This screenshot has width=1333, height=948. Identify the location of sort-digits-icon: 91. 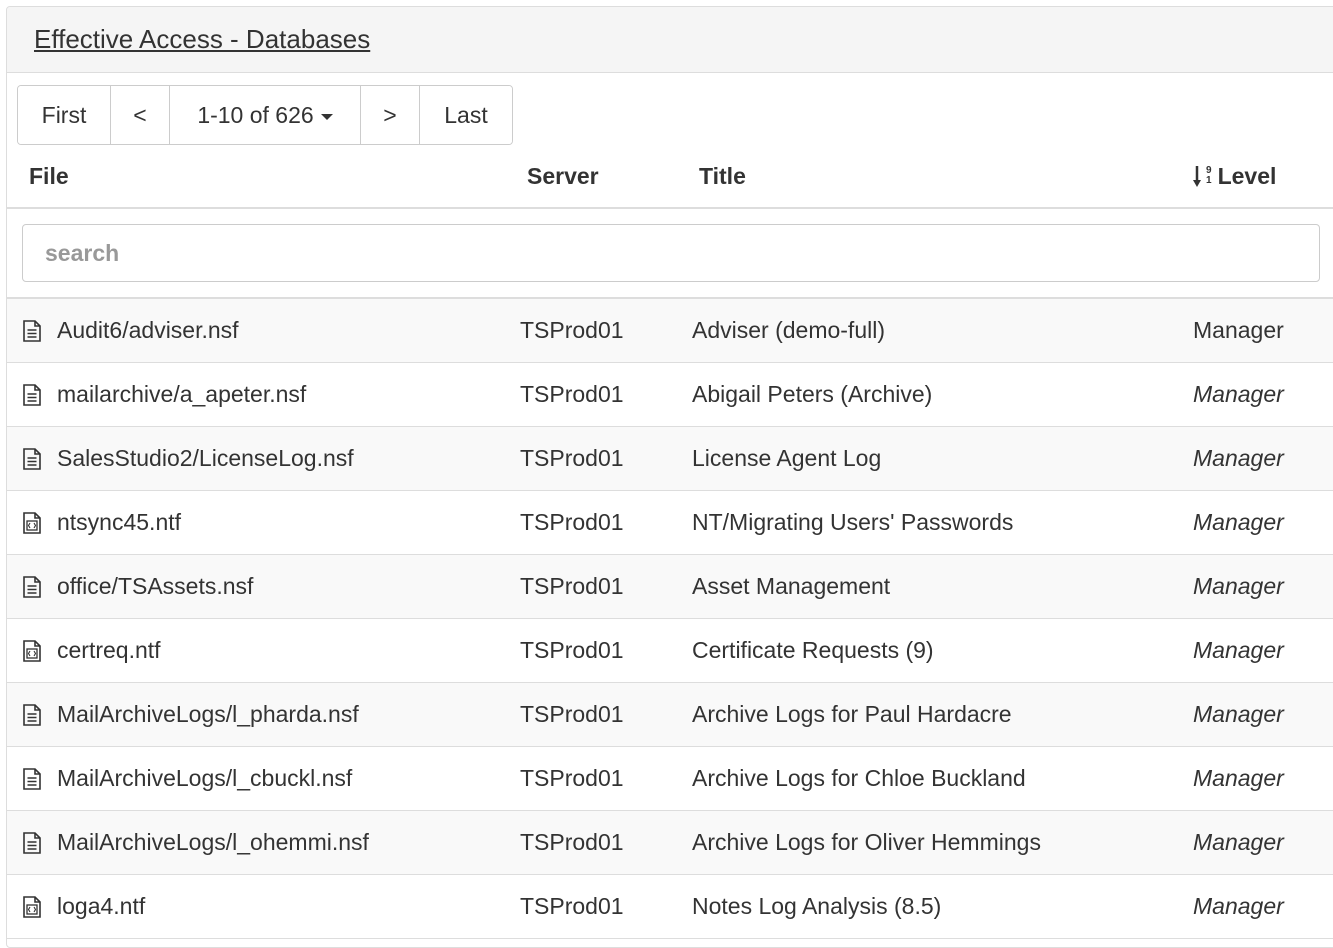
(1209, 175).